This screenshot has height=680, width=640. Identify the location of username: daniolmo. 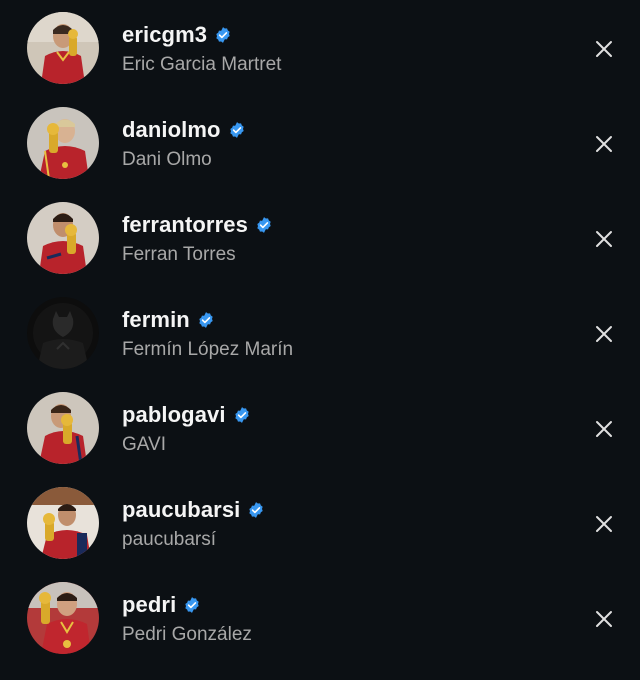
(171, 130).